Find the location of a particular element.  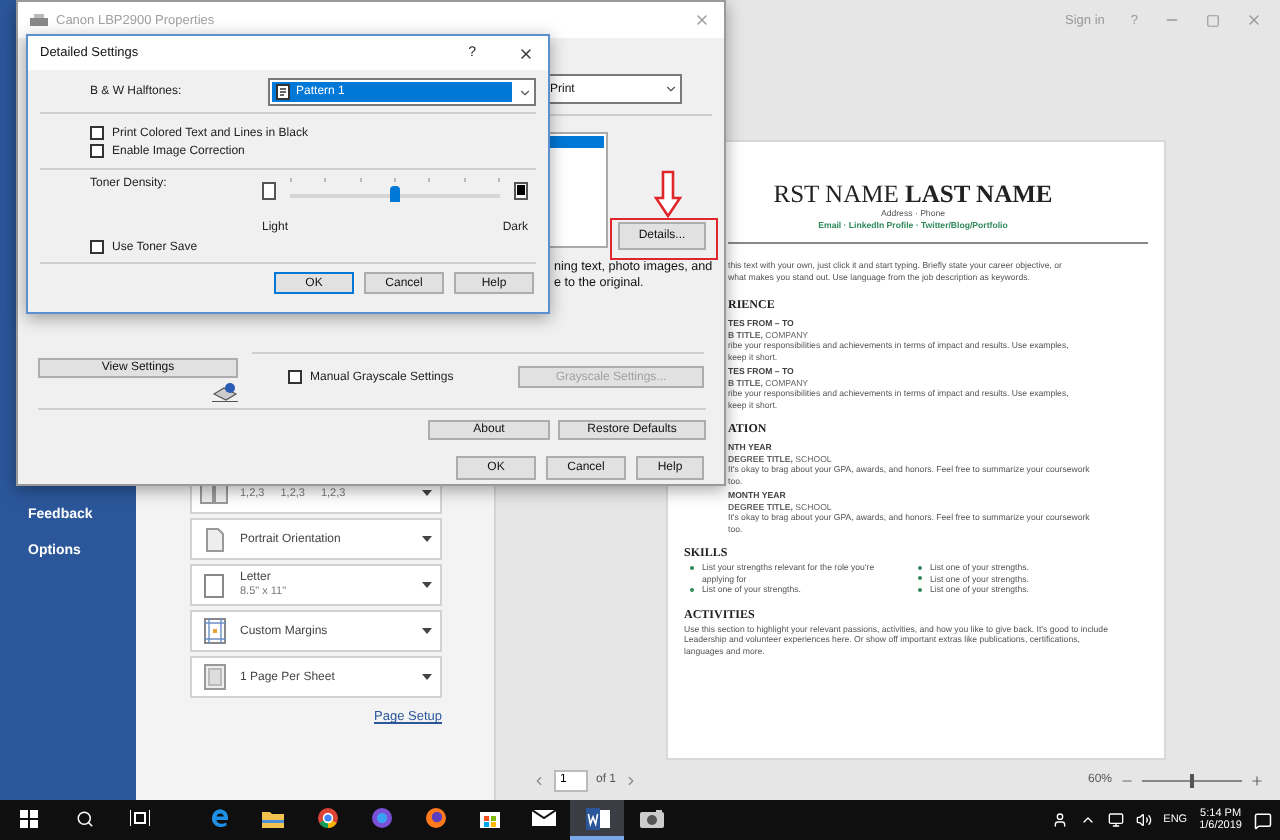

portrait-page-icon is located at coordinates (214, 539).